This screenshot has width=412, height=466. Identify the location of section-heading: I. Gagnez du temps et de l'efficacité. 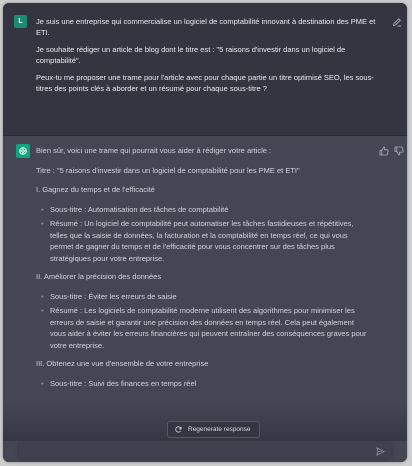
(95, 189).